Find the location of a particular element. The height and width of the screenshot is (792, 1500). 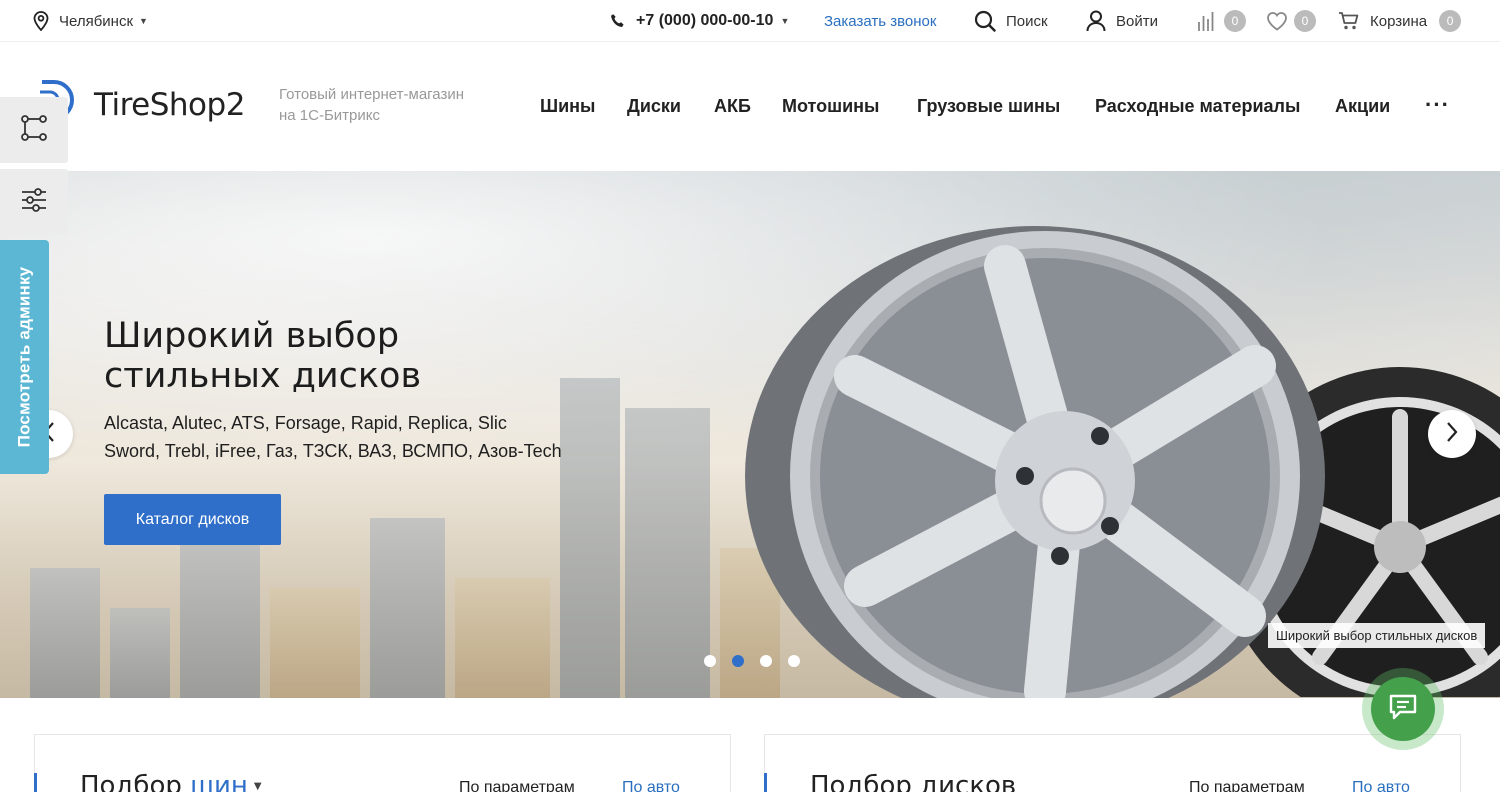

view-admin-tab: Посмотреть админку is located at coordinates (24, 357).